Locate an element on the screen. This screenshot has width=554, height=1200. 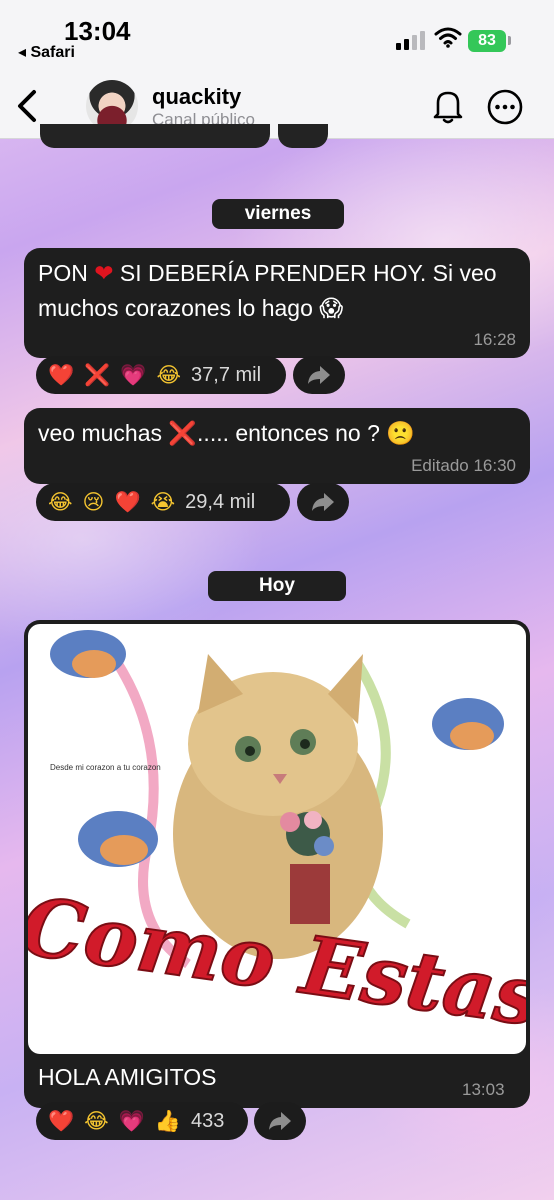
previous-reactions-pill is located at coordinates (155, 136).